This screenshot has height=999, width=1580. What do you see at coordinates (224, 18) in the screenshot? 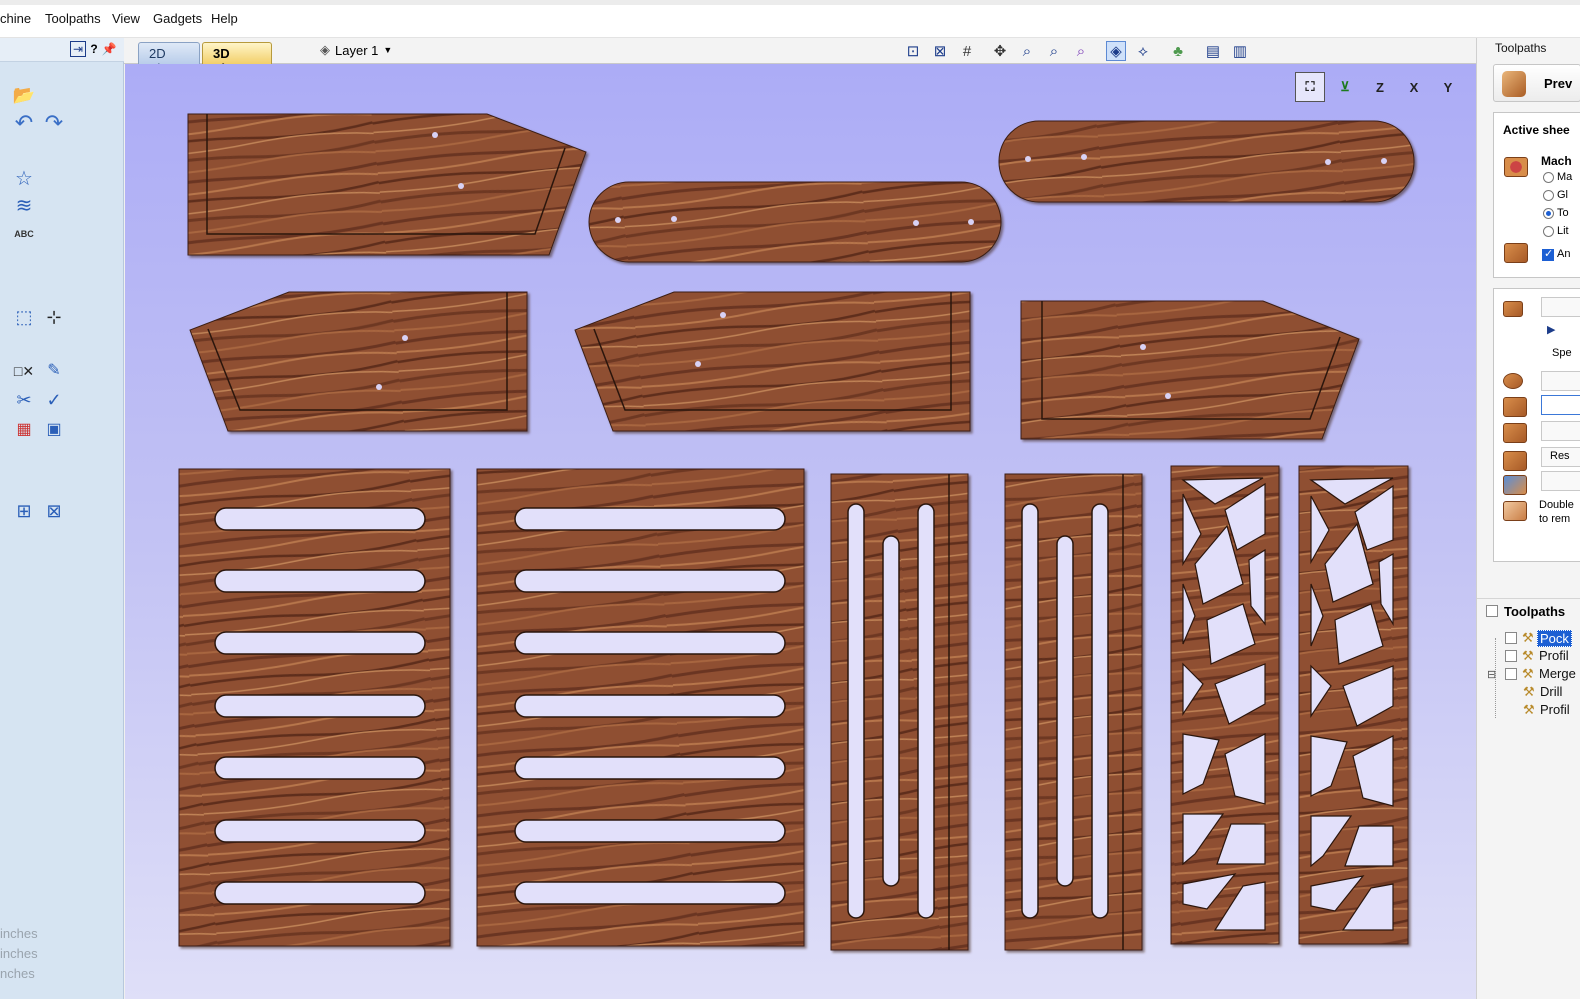
I see `menu-help: Help` at bounding box center [224, 18].